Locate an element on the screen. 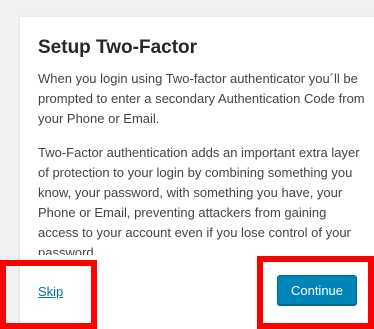 Image resolution: width=374 pixels, height=329 pixels. continue-highlight-box is located at coordinates (315, 292).